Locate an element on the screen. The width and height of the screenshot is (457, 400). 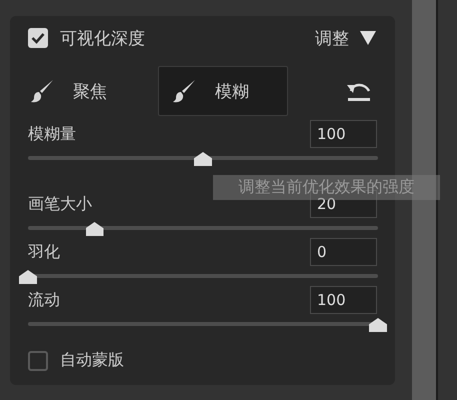
slider-label: 流动 is located at coordinates (44, 300).